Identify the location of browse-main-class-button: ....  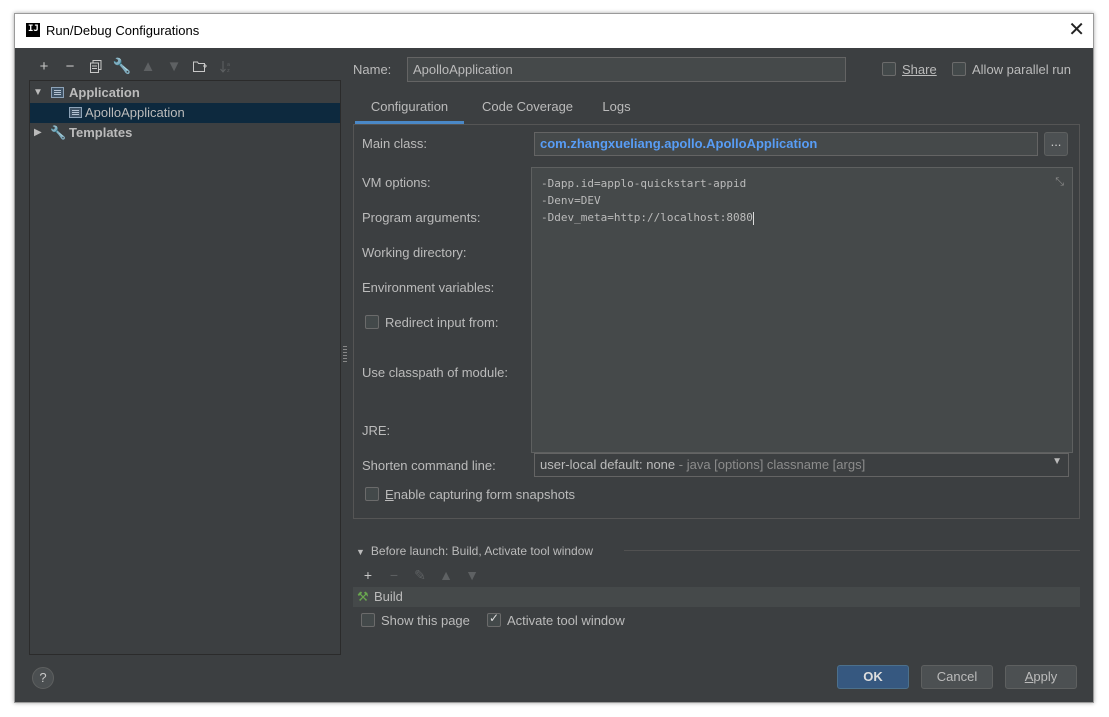
(1056, 144).